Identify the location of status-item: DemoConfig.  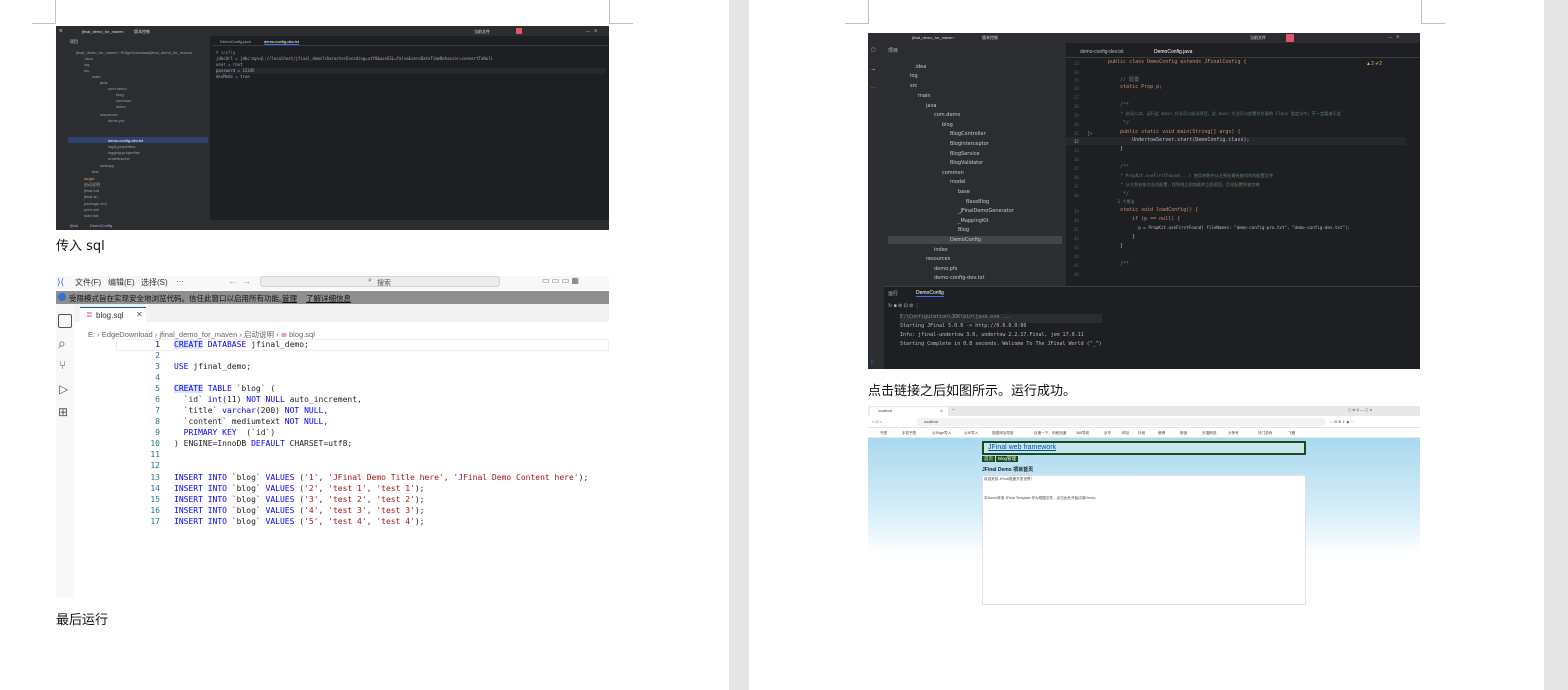
(101, 225).